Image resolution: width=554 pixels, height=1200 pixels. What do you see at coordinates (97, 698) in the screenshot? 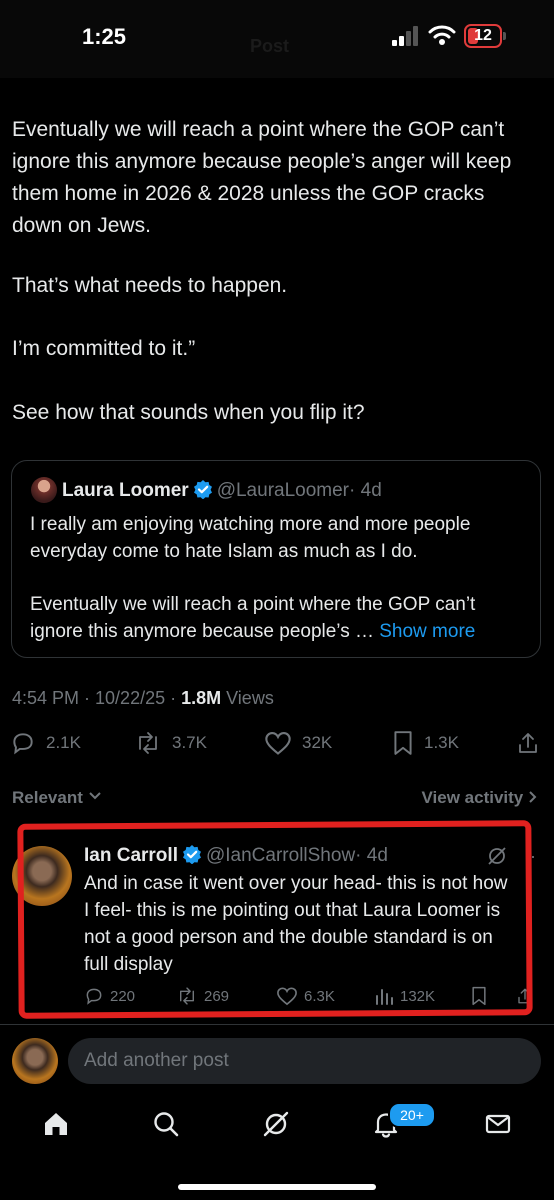
I see `post-timestamp: 4:54 PM · 10/22/25 ·` at bounding box center [97, 698].